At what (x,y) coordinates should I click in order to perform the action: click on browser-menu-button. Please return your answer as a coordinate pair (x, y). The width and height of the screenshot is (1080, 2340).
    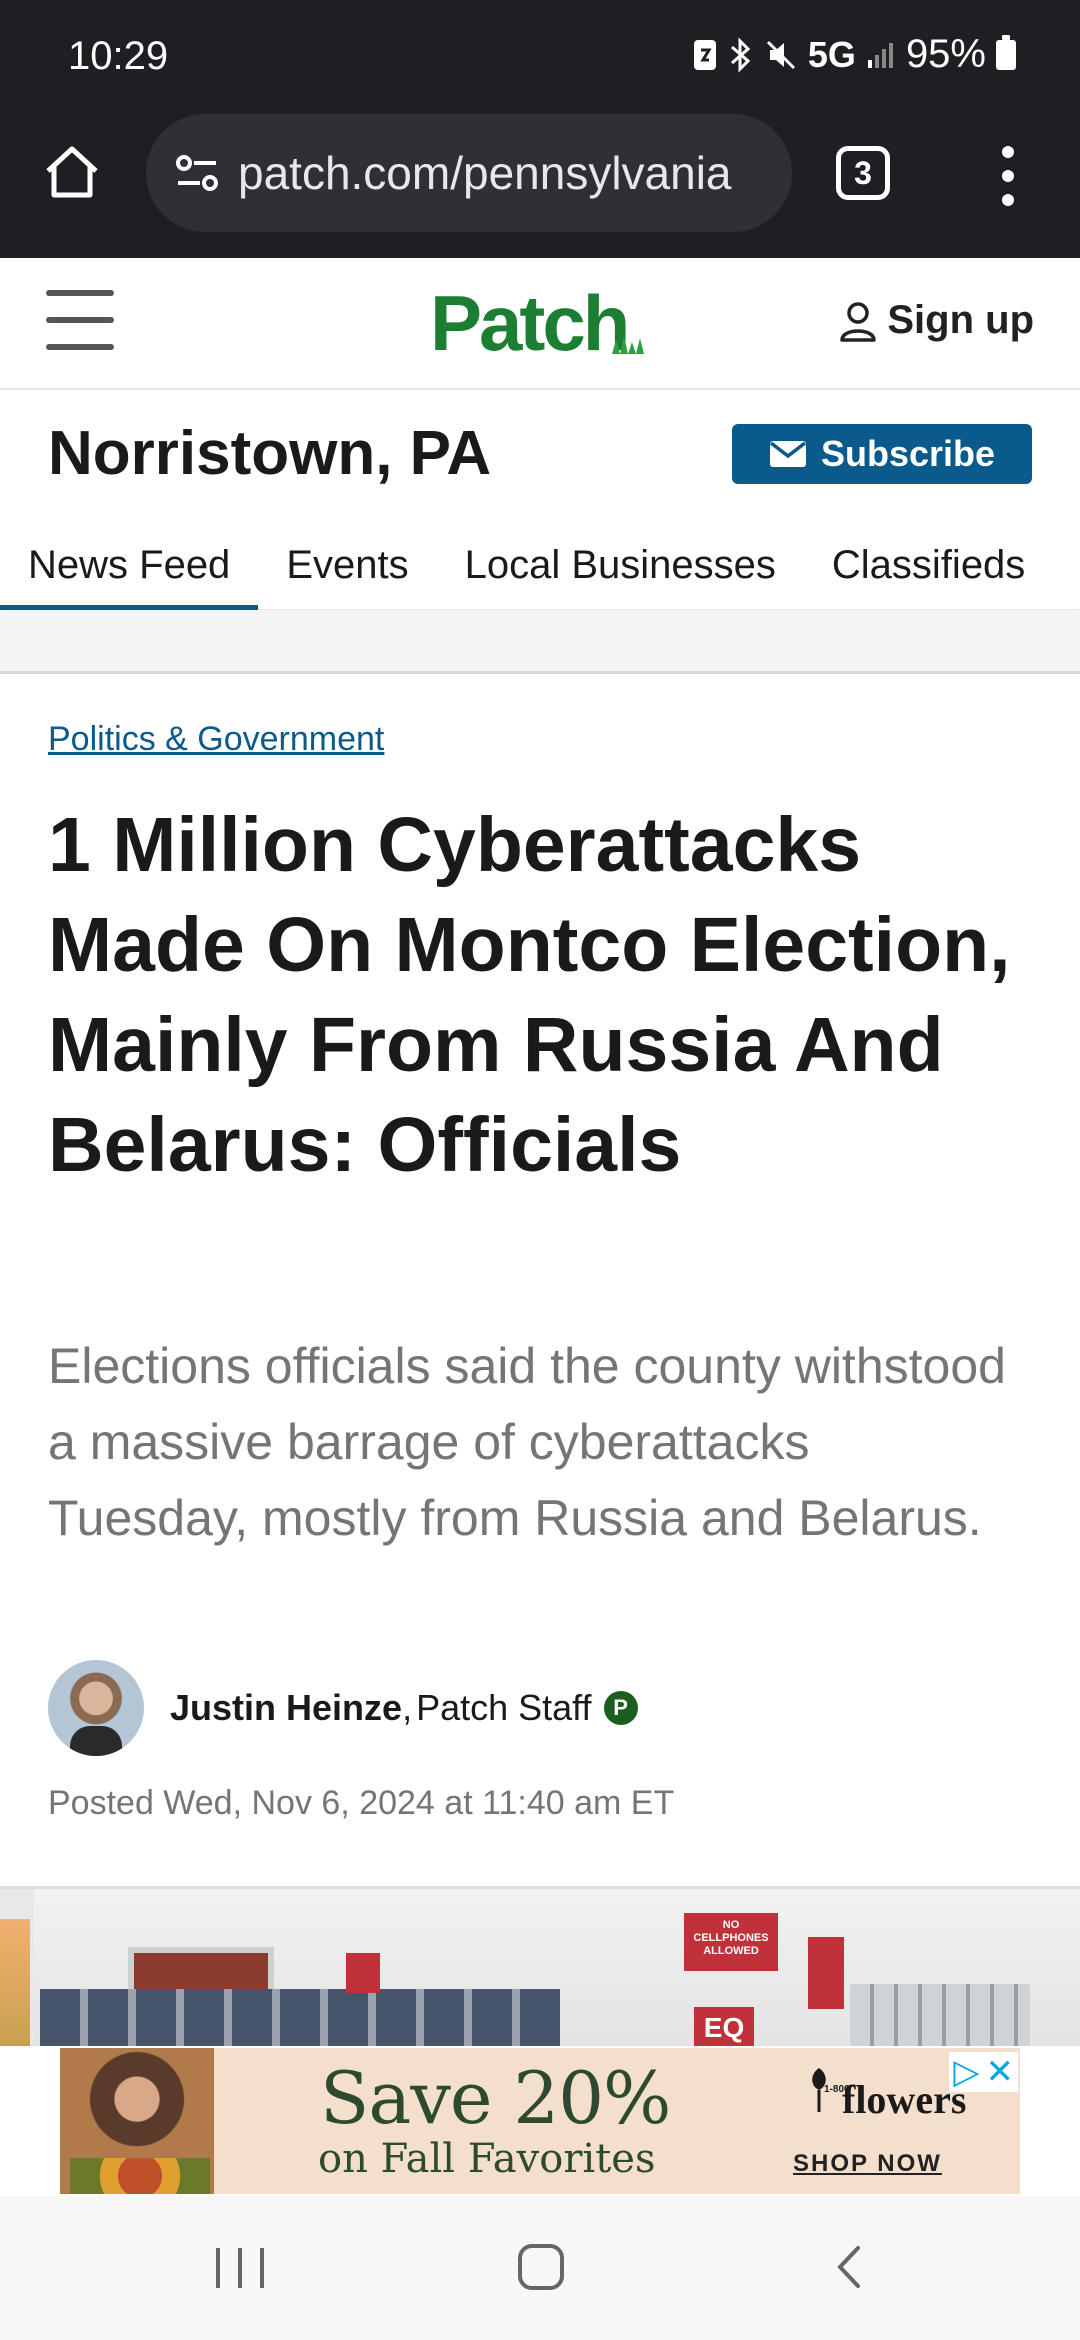
    Looking at the image, I should click on (1008, 176).